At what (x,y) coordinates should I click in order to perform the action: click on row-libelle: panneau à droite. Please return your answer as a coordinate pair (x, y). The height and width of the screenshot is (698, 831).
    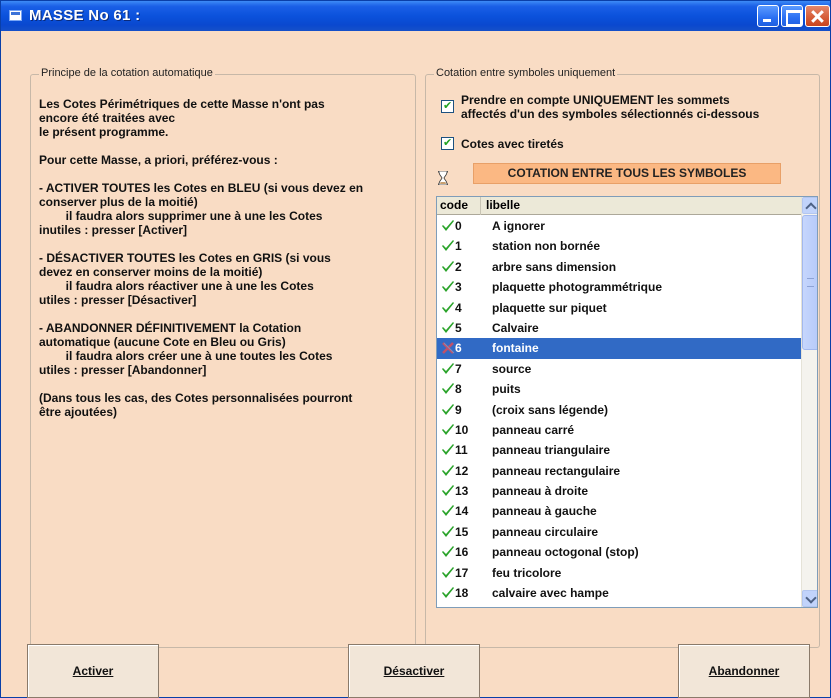
    Looking at the image, I should click on (540, 491).